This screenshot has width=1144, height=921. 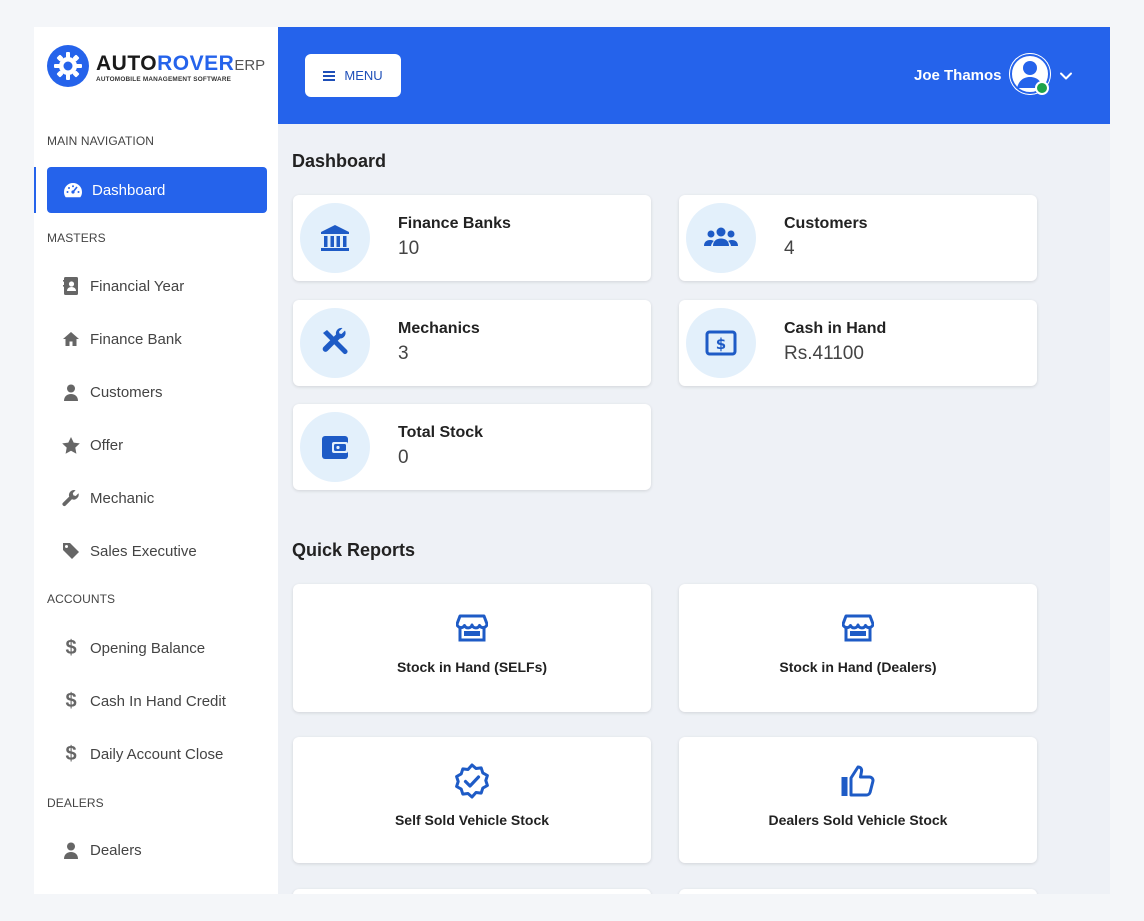 I want to click on sidebar-item-finance-bank: Finance Bank, so click(x=157, y=339).